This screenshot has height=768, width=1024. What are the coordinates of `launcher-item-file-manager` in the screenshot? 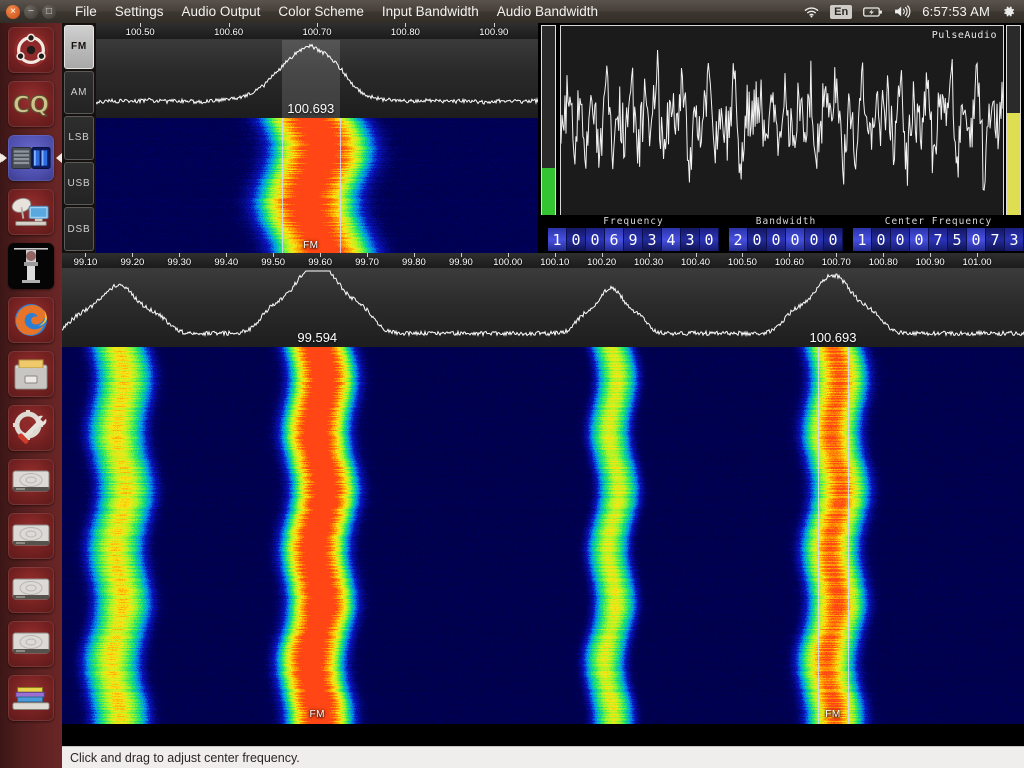 It's located at (31, 374).